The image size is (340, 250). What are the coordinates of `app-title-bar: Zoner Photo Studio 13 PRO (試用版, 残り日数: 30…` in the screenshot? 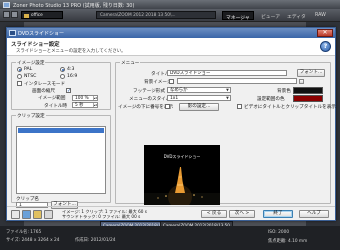 It's located at (170, 4).